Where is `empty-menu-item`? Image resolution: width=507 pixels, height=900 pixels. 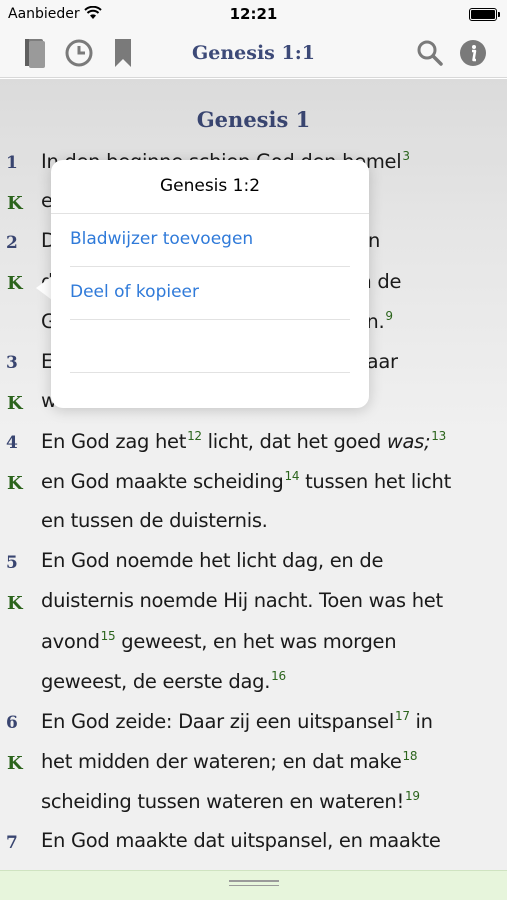 empty-menu-item is located at coordinates (210, 345).